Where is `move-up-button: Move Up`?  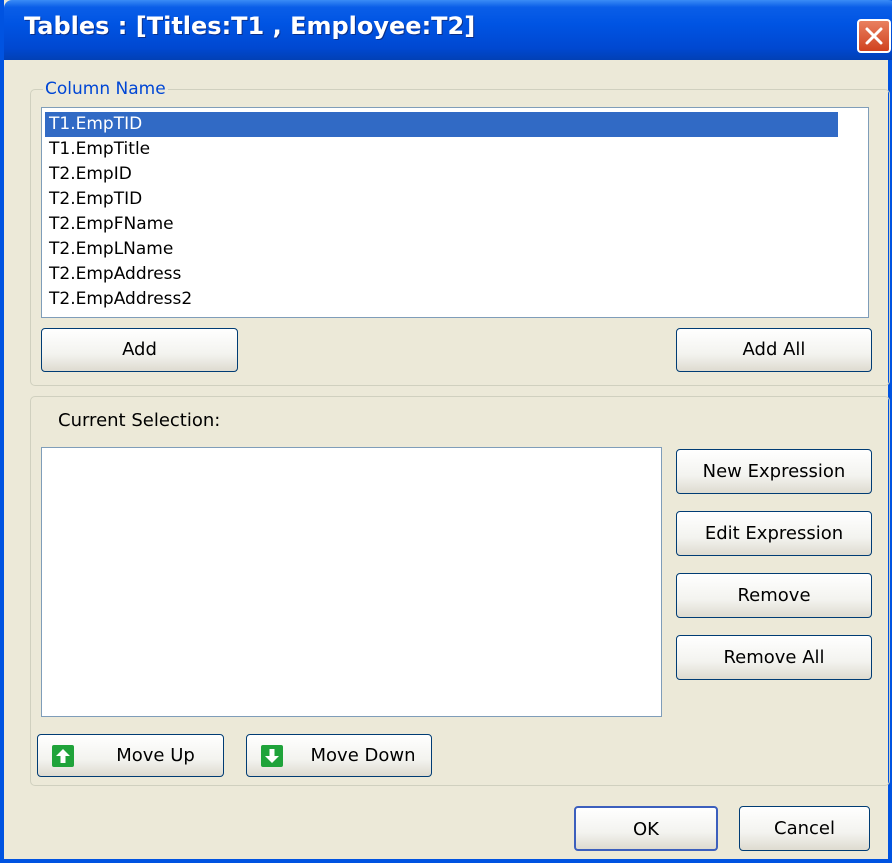 move-up-button: Move Up is located at coordinates (130, 755).